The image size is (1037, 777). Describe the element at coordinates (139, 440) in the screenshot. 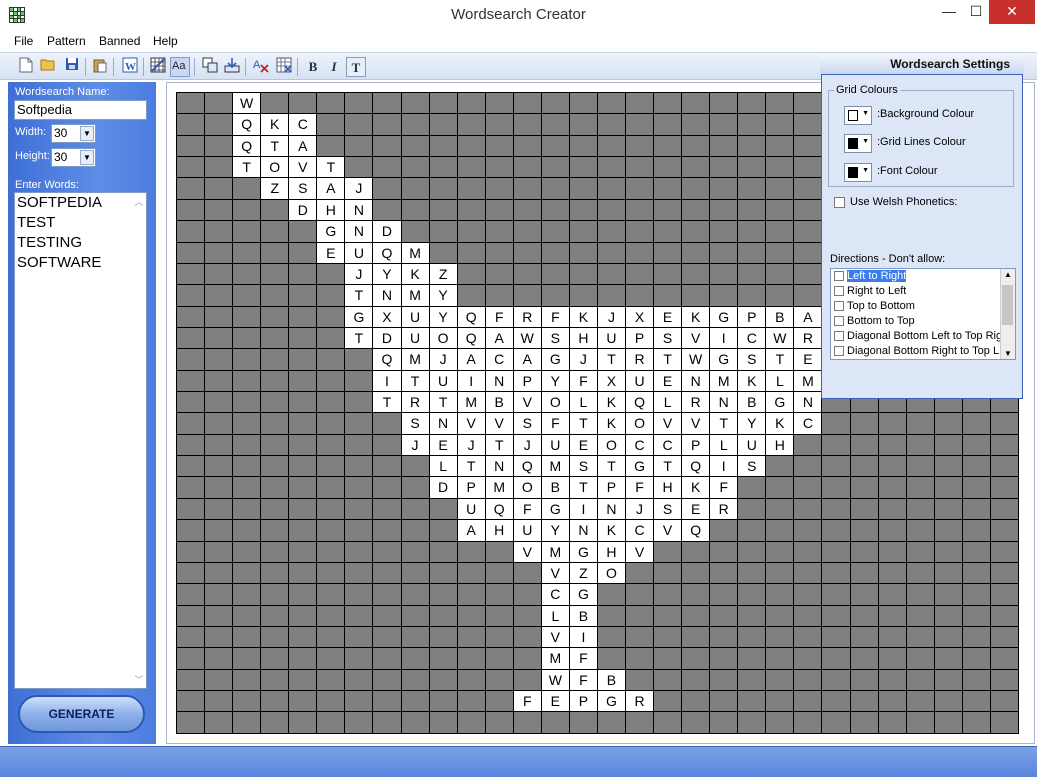

I see `words-scrollbar: ︿ ﹀` at that location.